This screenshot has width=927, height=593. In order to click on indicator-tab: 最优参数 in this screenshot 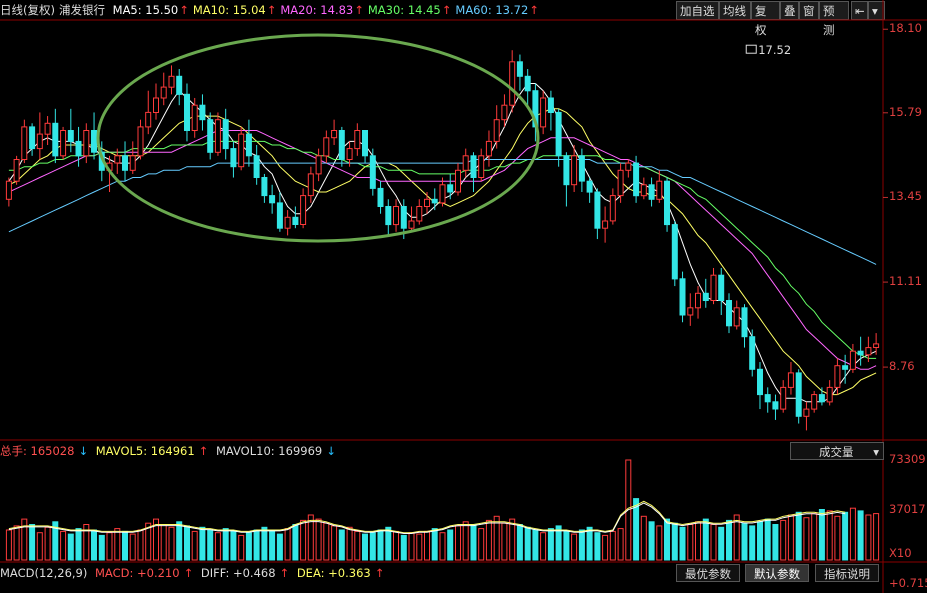, I will do `click(708, 573)`.